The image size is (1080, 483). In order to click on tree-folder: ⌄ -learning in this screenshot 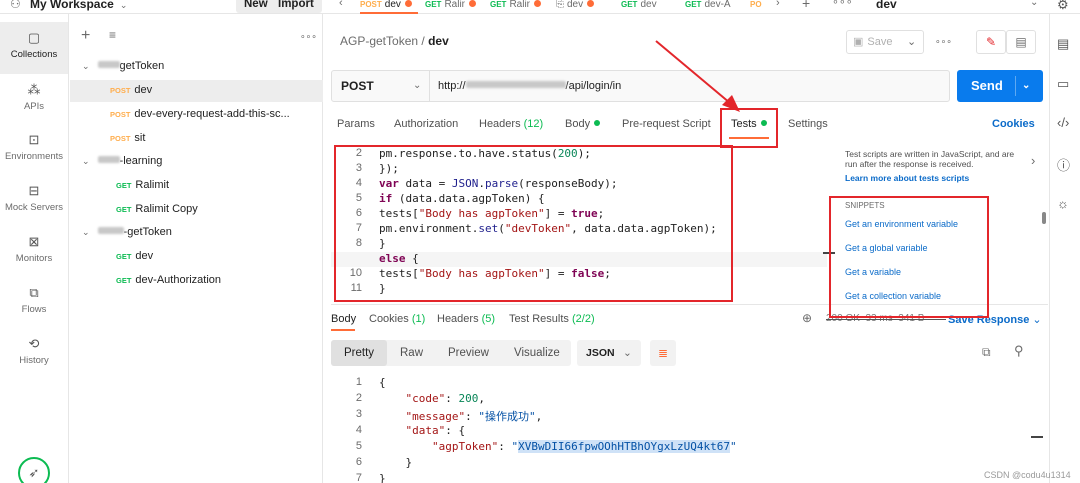, I will do `click(122, 161)`.